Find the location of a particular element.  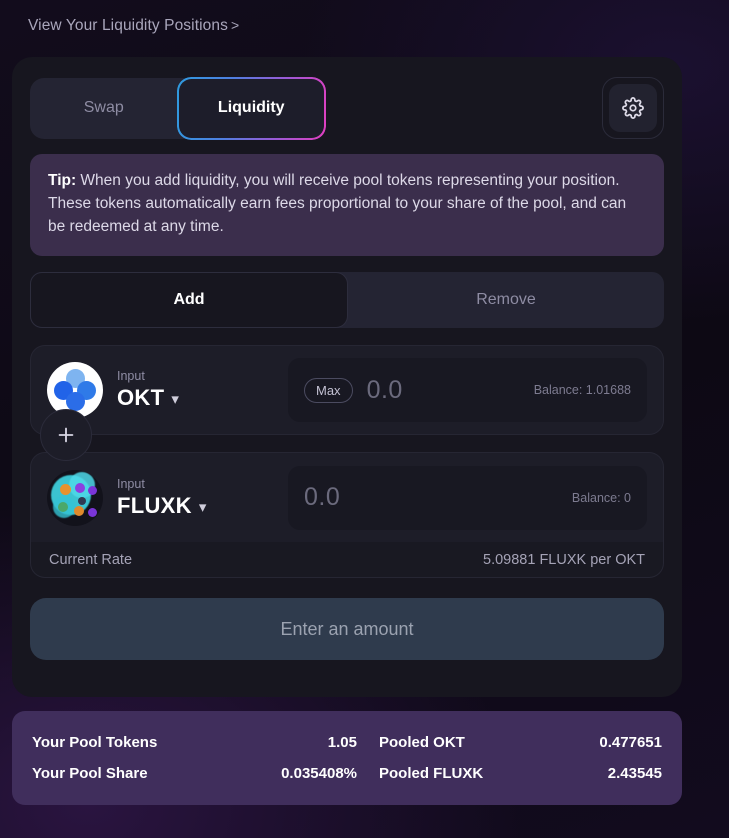

your-pool-tokens-value: 1.05 is located at coordinates (342, 742).